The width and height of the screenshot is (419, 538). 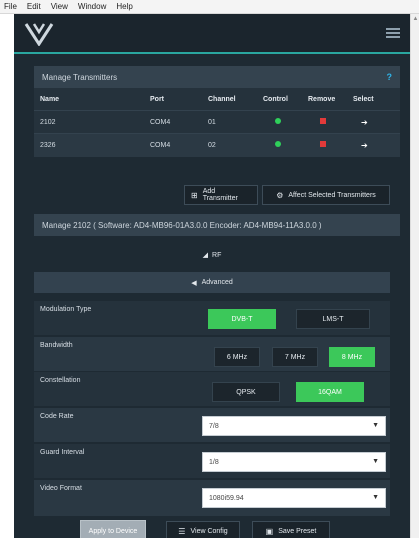 I want to click on plus-icon: ⊞, so click(x=194, y=195).